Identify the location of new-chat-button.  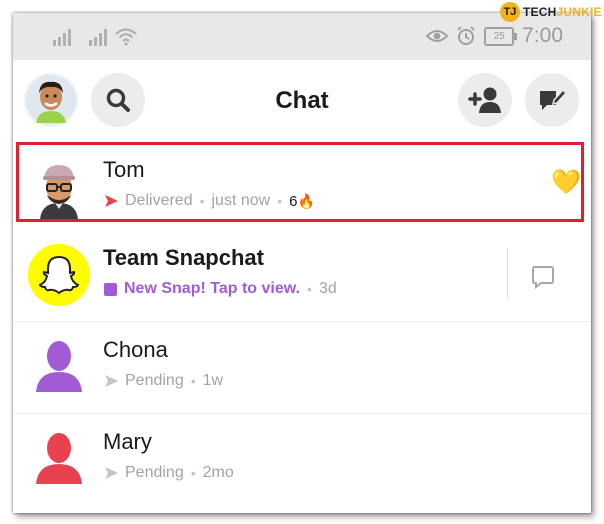
(552, 100).